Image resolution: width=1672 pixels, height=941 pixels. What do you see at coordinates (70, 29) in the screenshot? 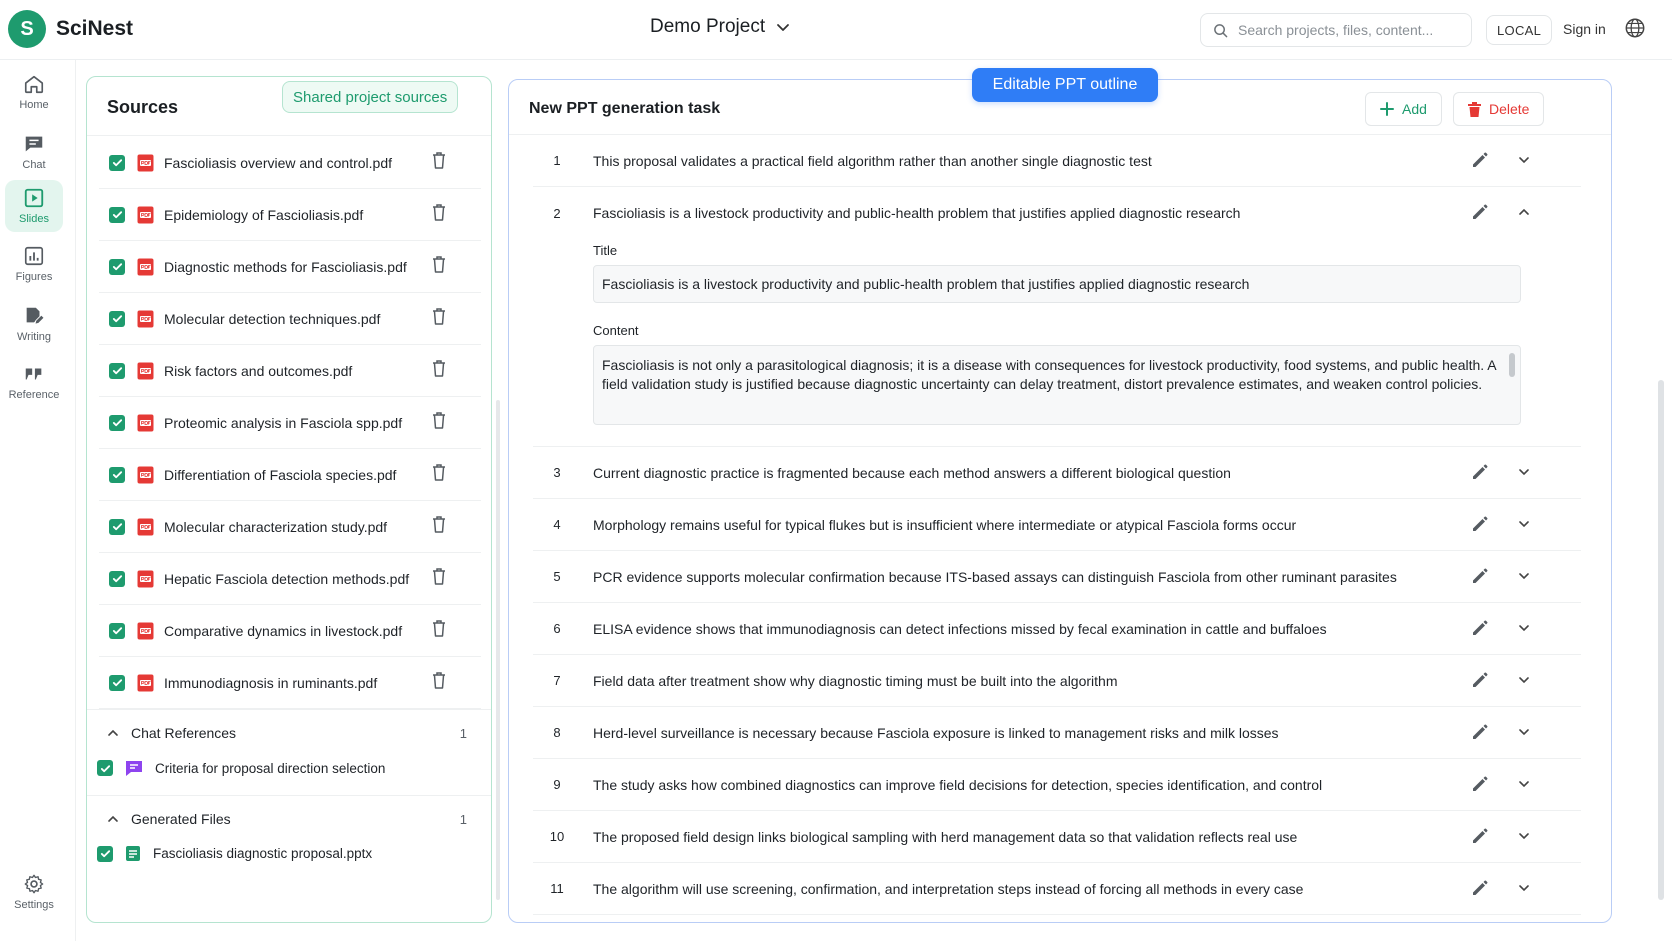
I see `app-logo: S SciNest` at bounding box center [70, 29].